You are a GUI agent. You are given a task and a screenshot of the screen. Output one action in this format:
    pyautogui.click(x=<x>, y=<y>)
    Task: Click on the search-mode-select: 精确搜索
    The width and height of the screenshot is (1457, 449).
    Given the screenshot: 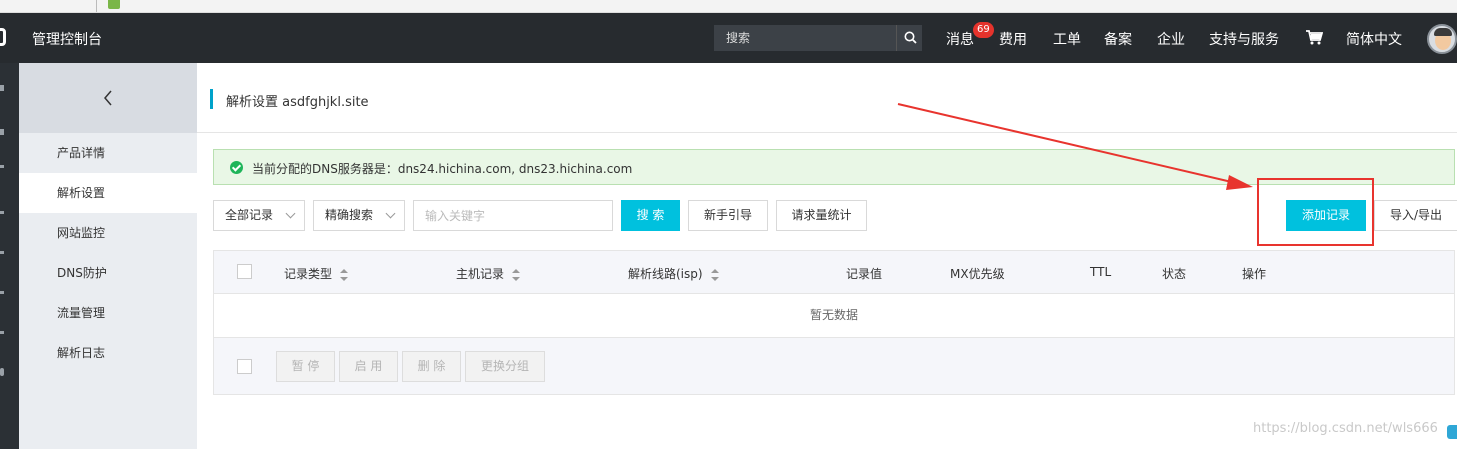 What is the action you would take?
    pyautogui.click(x=359, y=215)
    